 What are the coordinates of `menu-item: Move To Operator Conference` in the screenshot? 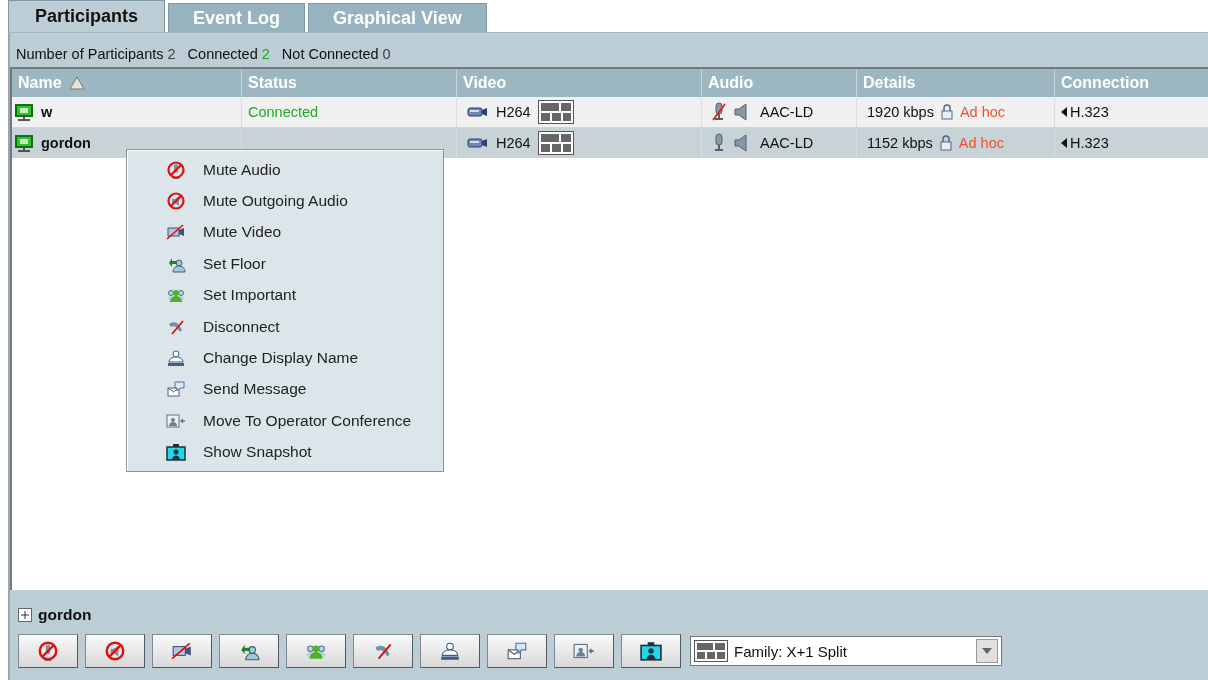 It's located at (285, 421).